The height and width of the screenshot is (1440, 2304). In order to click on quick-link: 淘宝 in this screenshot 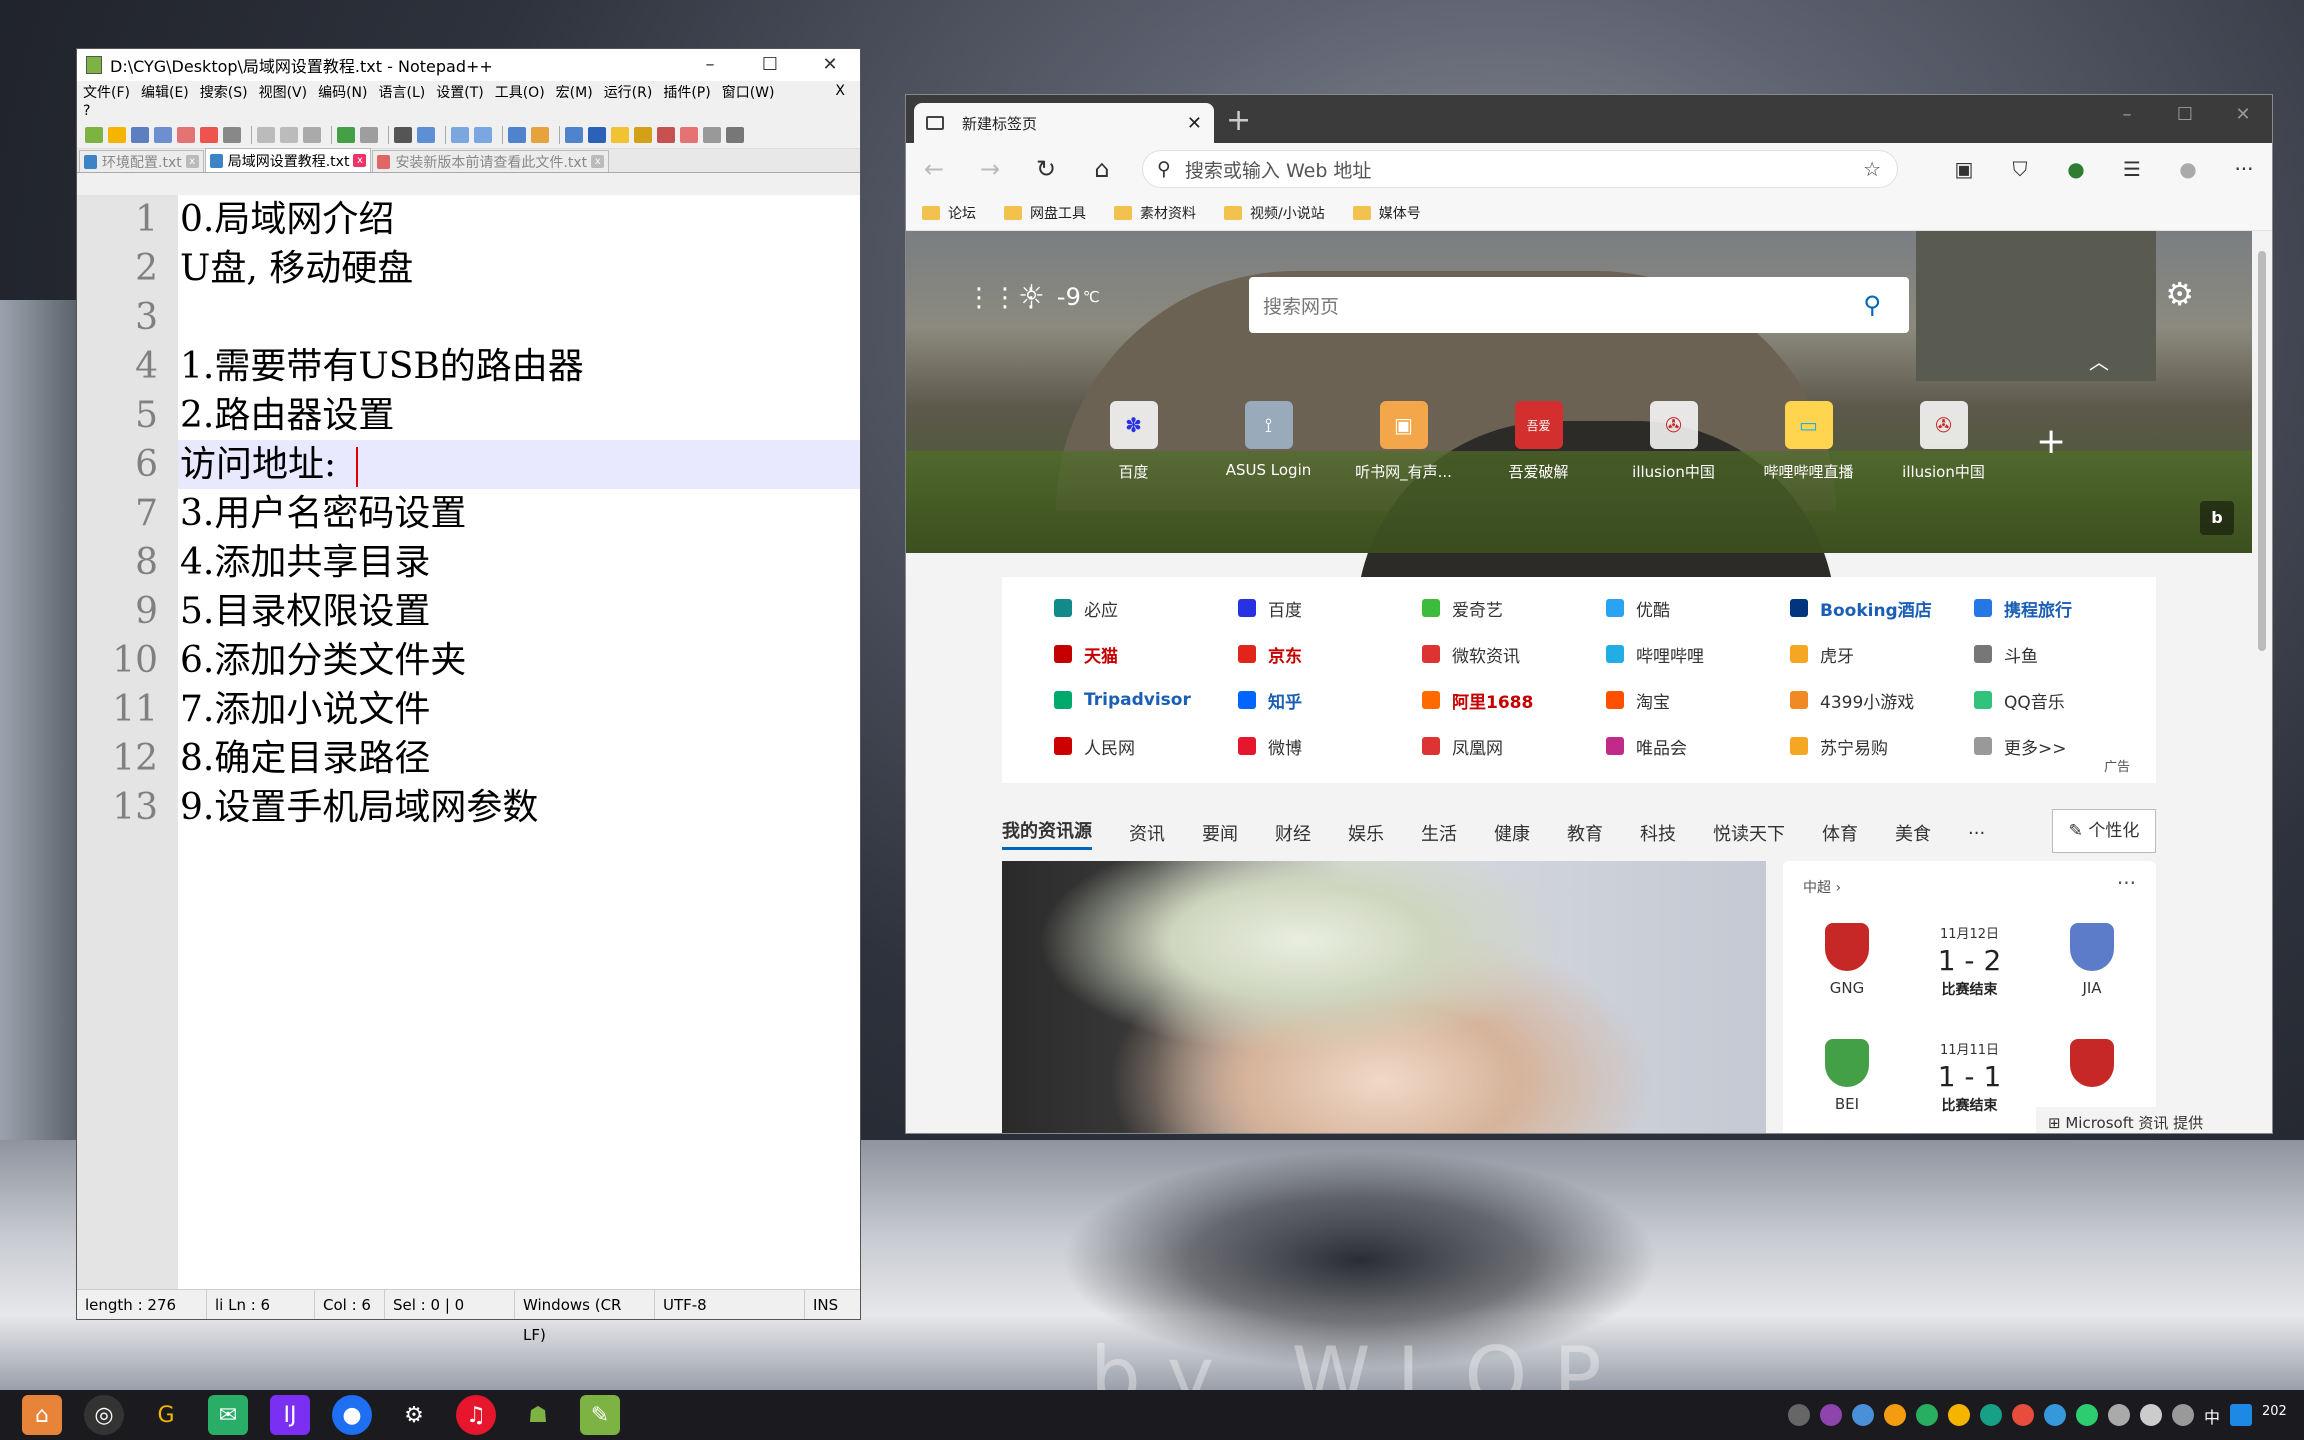, I will do `click(1698, 700)`.